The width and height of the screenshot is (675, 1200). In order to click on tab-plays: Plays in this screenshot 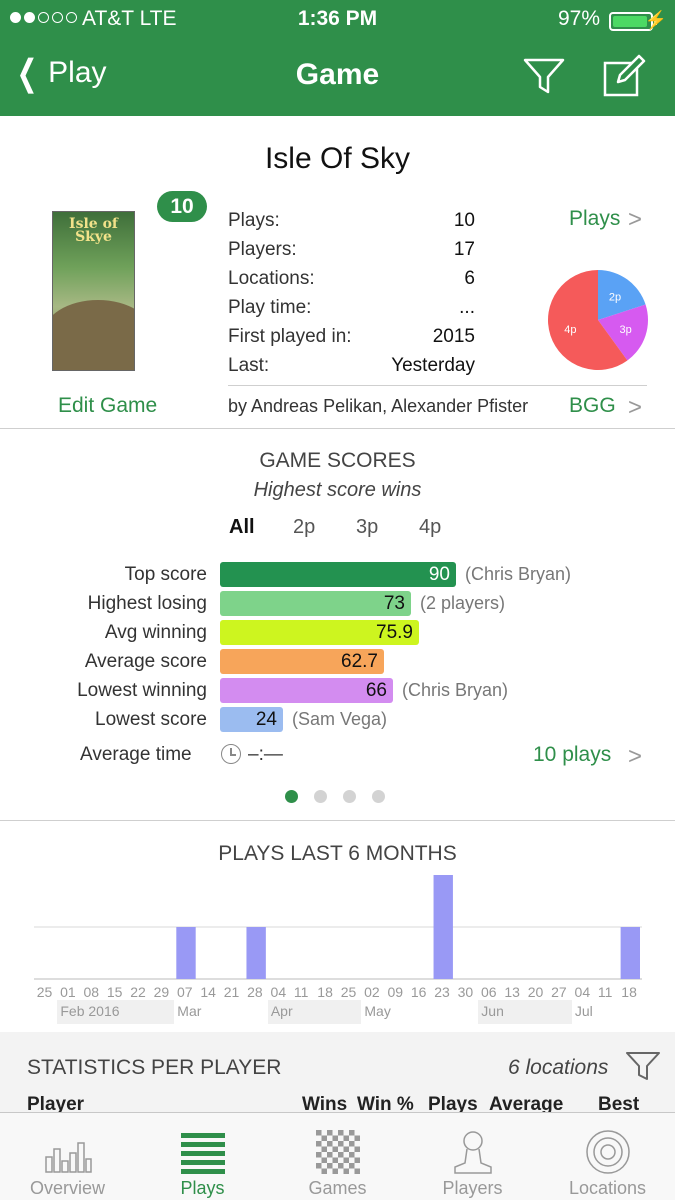, I will do `click(202, 1156)`.